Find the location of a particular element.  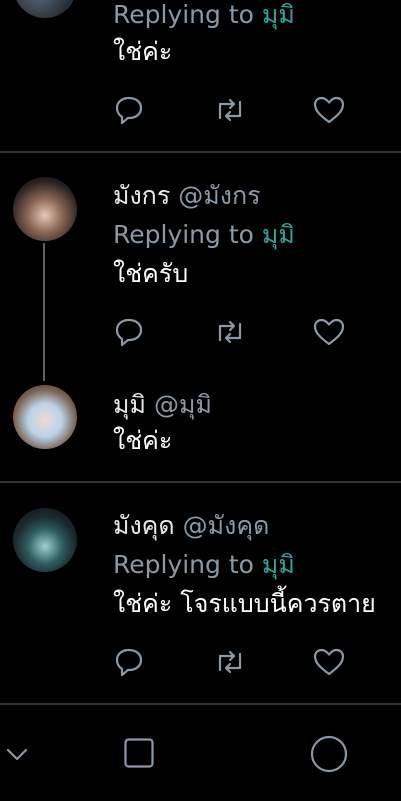

home-button is located at coordinates (329, 754).